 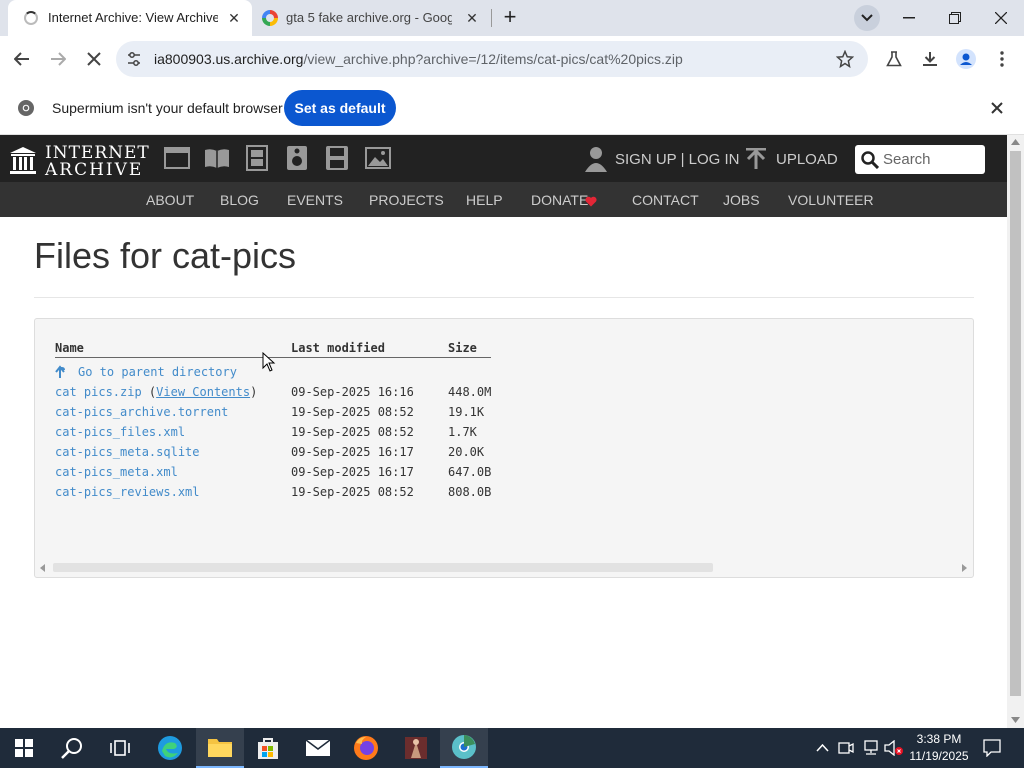 I want to click on minimize-icon, so click(x=909, y=18).